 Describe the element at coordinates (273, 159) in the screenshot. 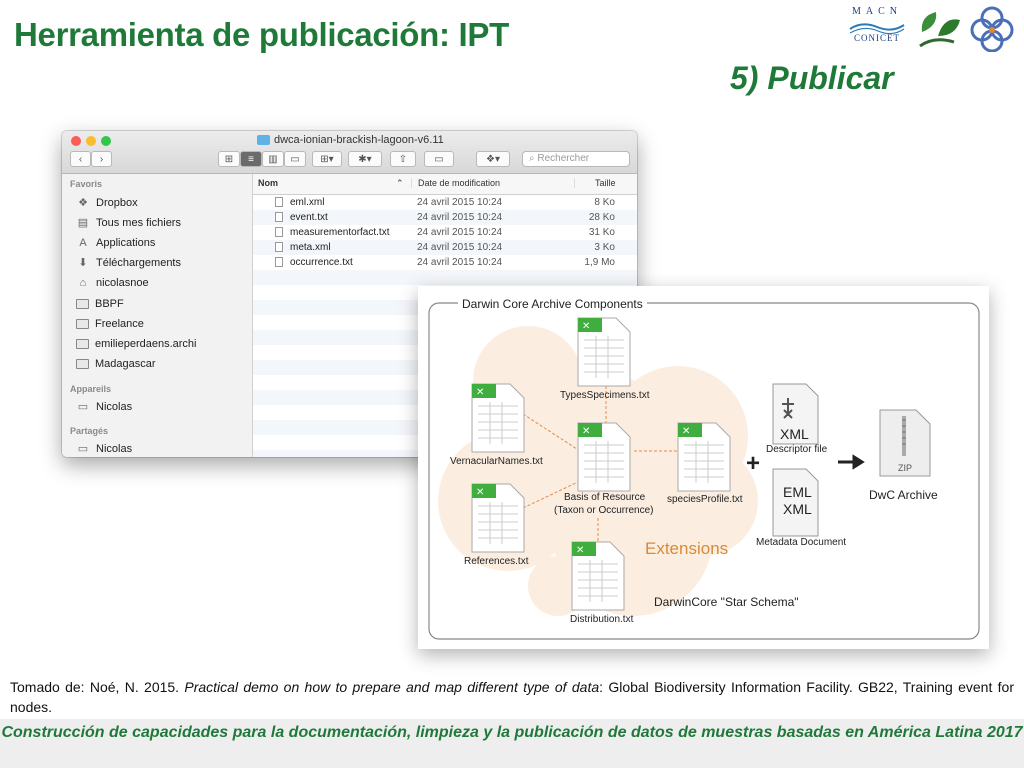

I see `column-view-button: ▥` at that location.